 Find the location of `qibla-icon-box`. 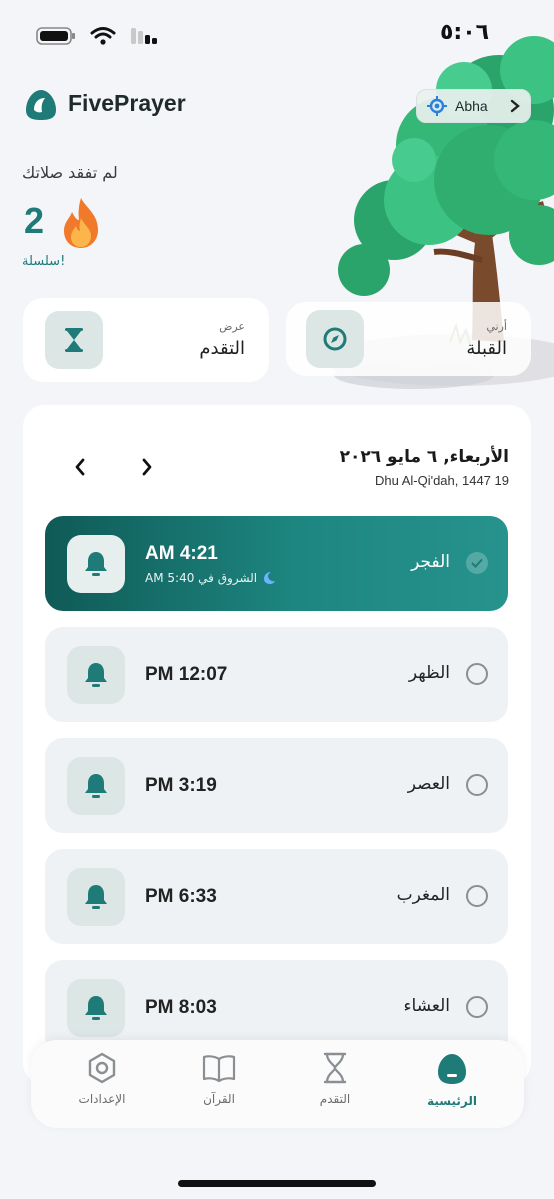

qibla-icon-box is located at coordinates (335, 339).